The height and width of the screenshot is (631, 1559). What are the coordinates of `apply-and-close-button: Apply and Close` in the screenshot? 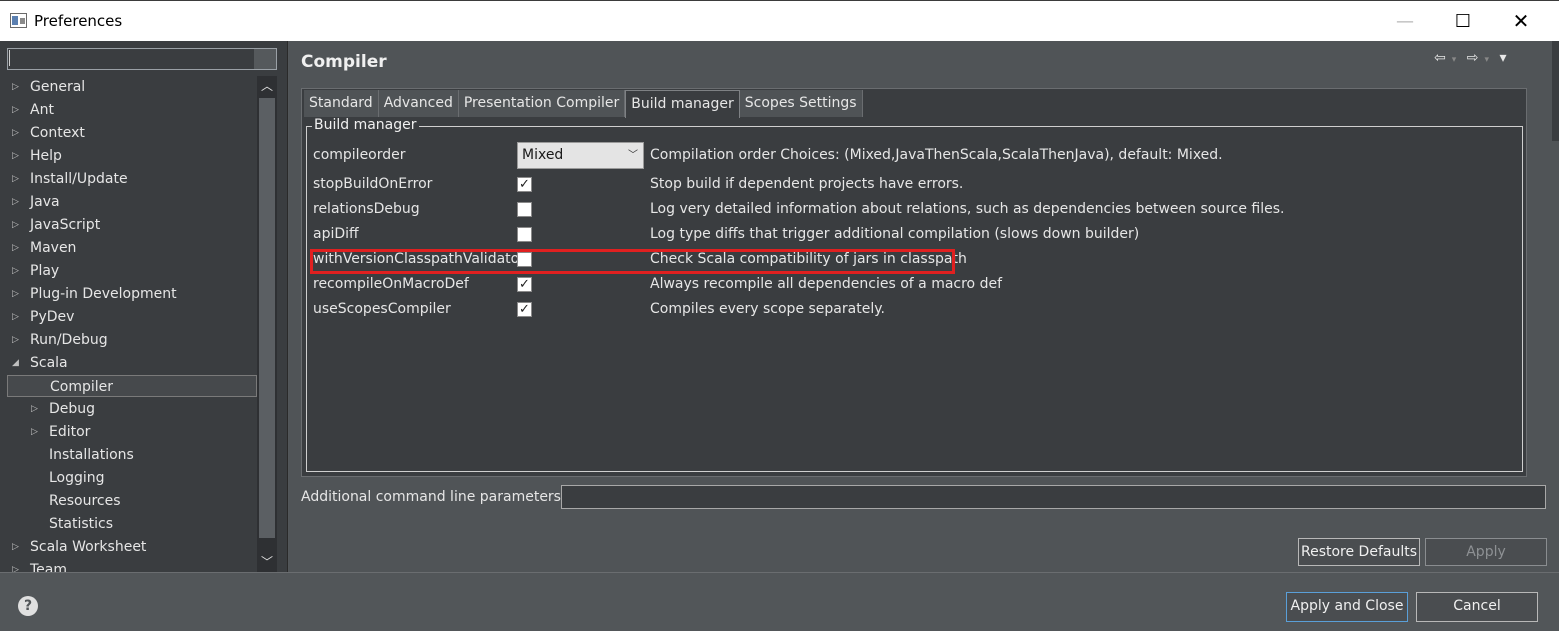 It's located at (1347, 607).